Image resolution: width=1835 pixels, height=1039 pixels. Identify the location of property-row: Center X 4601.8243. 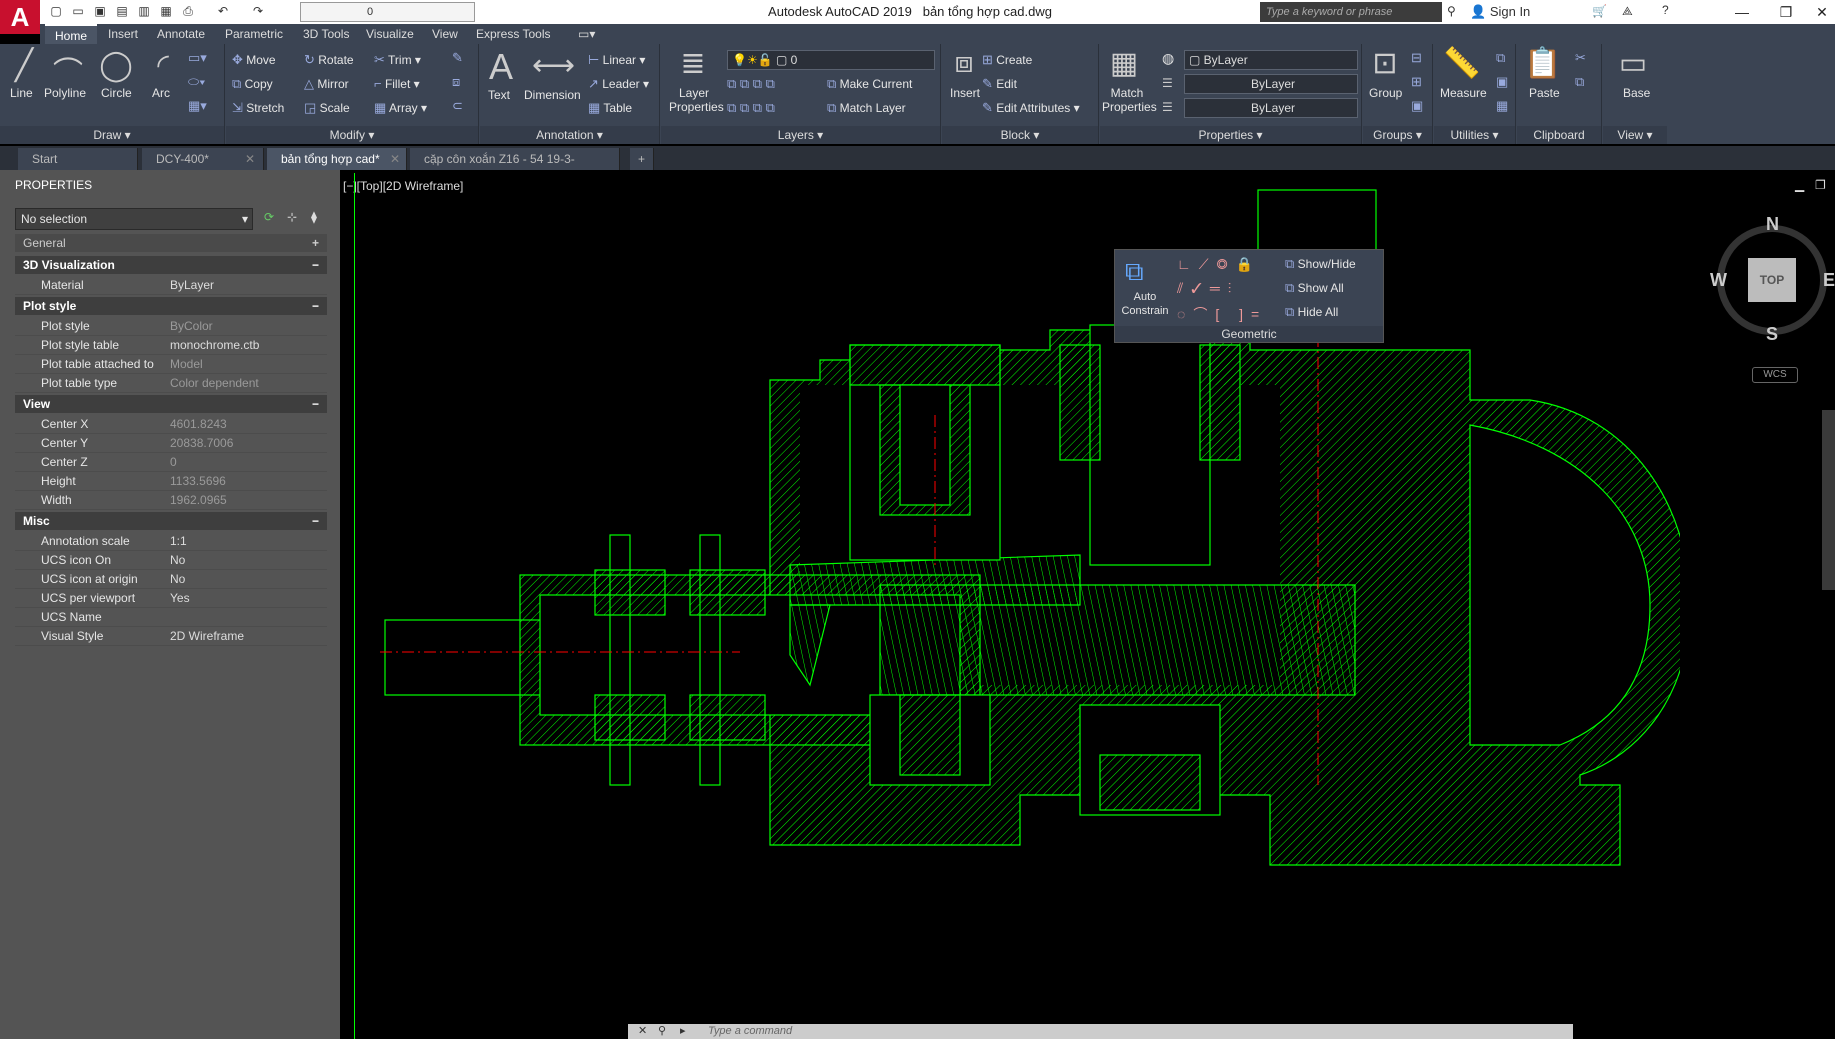
(171, 424).